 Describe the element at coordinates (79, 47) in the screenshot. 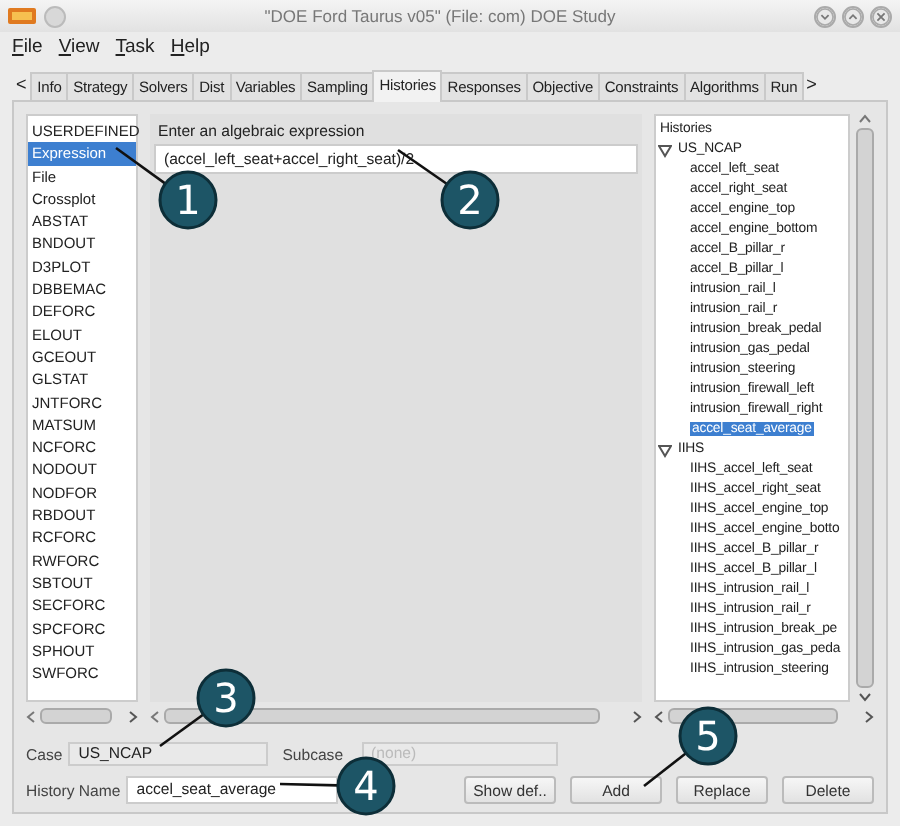

I see `menu-item: View` at that location.